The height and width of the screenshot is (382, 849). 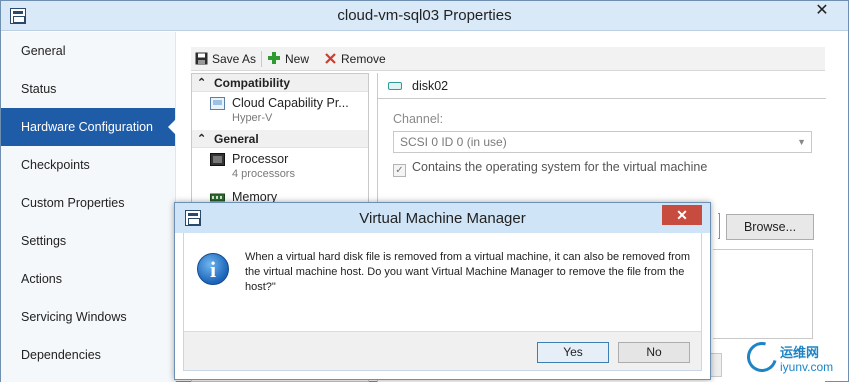 I want to click on hw-item-name: Processor, so click(x=260, y=159).